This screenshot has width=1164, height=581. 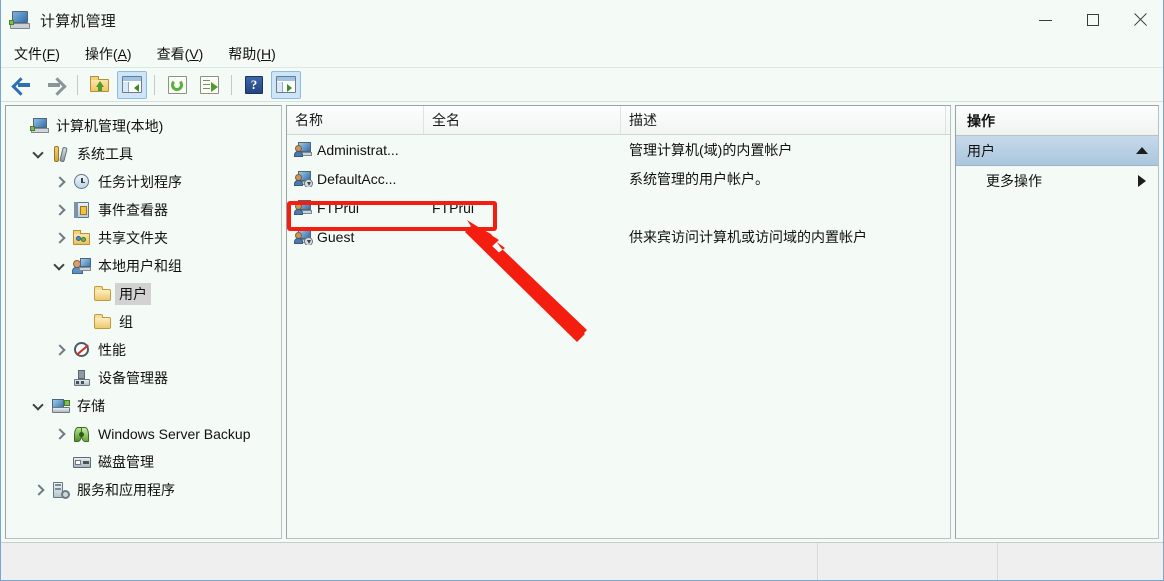 I want to click on cell-description: 系统管理的用户帐户。, so click(x=699, y=178).